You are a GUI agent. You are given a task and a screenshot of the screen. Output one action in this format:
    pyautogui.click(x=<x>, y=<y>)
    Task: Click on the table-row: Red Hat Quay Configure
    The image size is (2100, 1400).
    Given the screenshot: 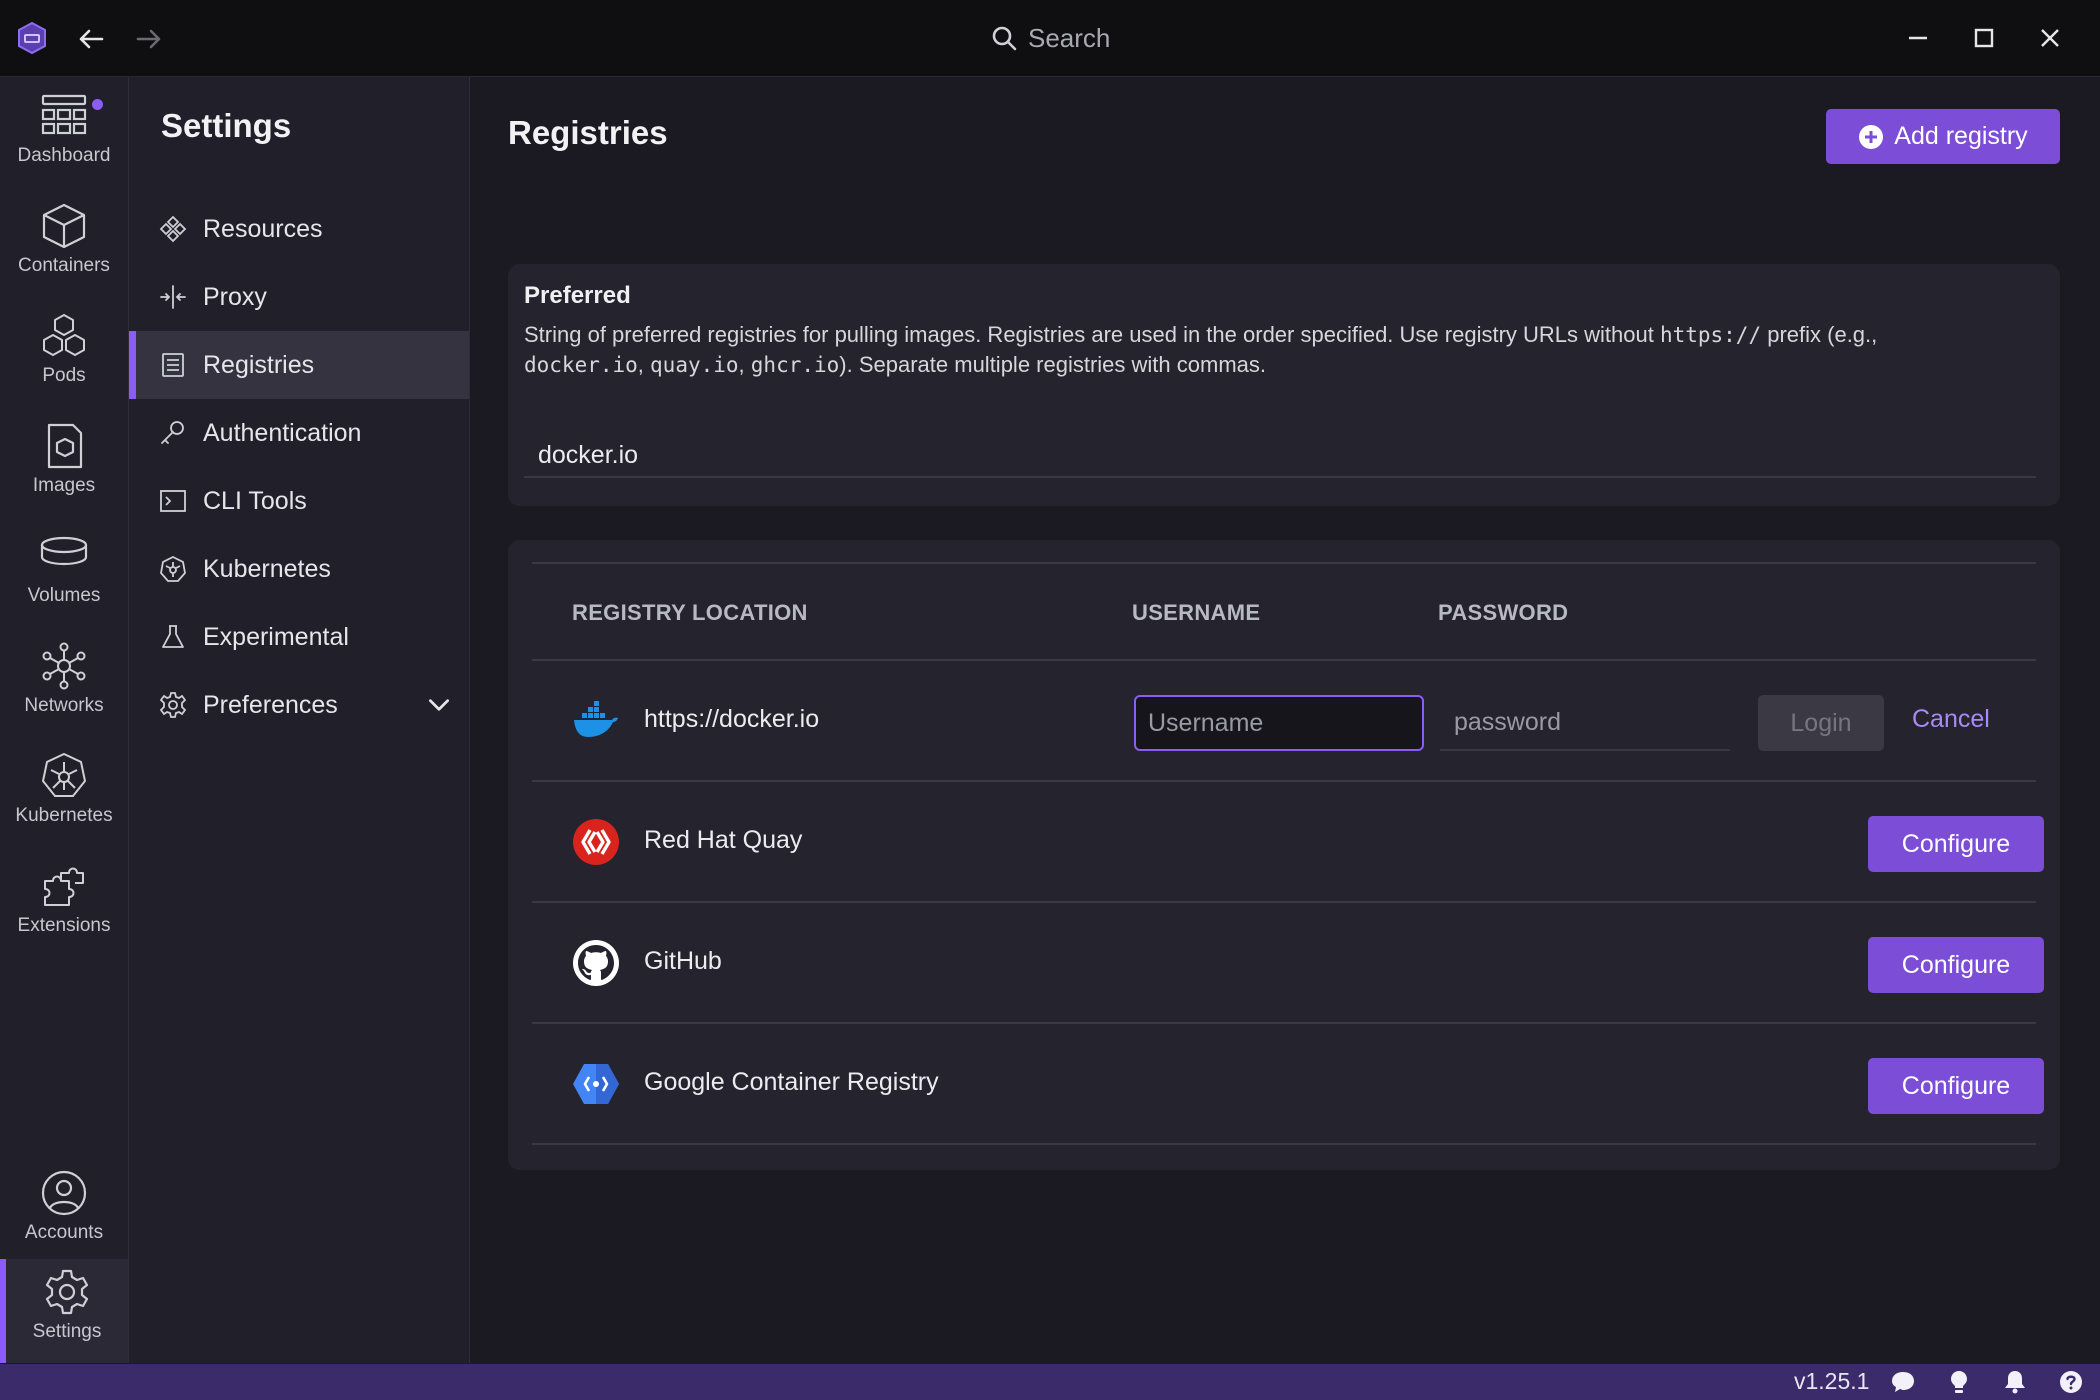 What is the action you would take?
    pyautogui.click(x=1288, y=842)
    